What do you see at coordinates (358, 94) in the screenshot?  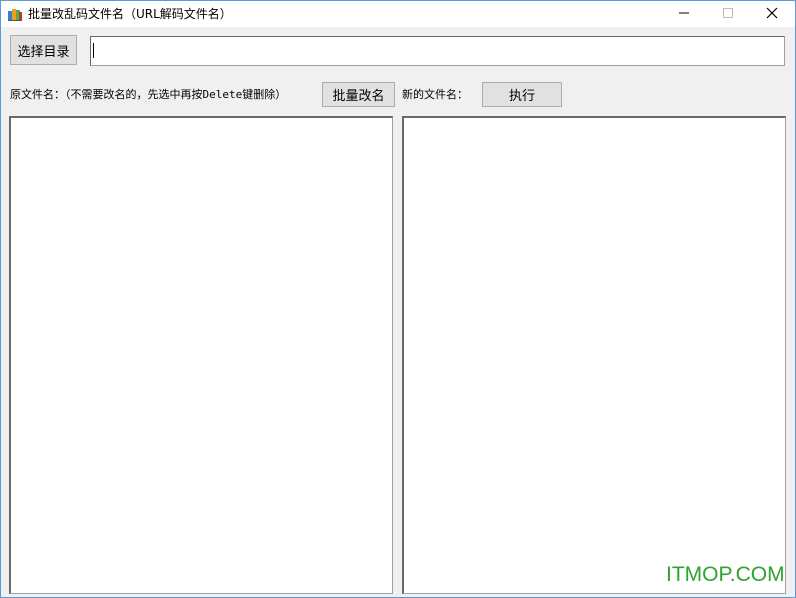 I see `batch-rename-button: 批量改名` at bounding box center [358, 94].